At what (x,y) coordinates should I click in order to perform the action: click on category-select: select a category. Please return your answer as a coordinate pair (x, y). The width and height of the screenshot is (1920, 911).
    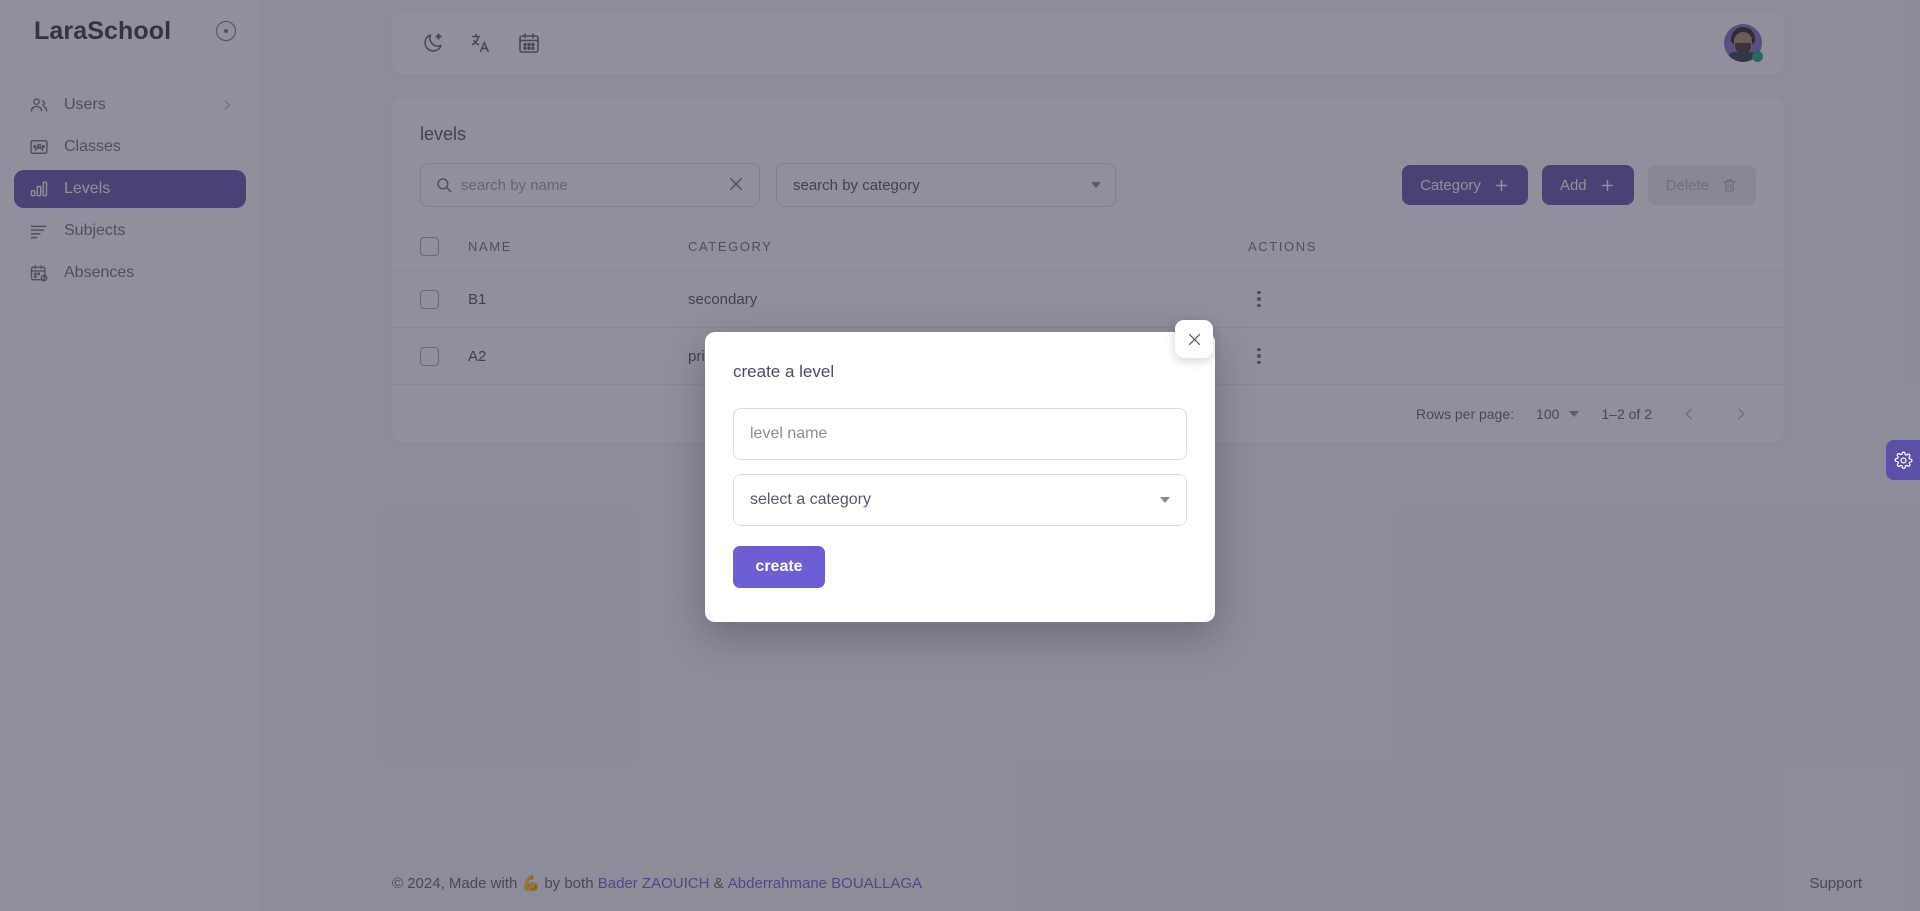
    Looking at the image, I should click on (960, 500).